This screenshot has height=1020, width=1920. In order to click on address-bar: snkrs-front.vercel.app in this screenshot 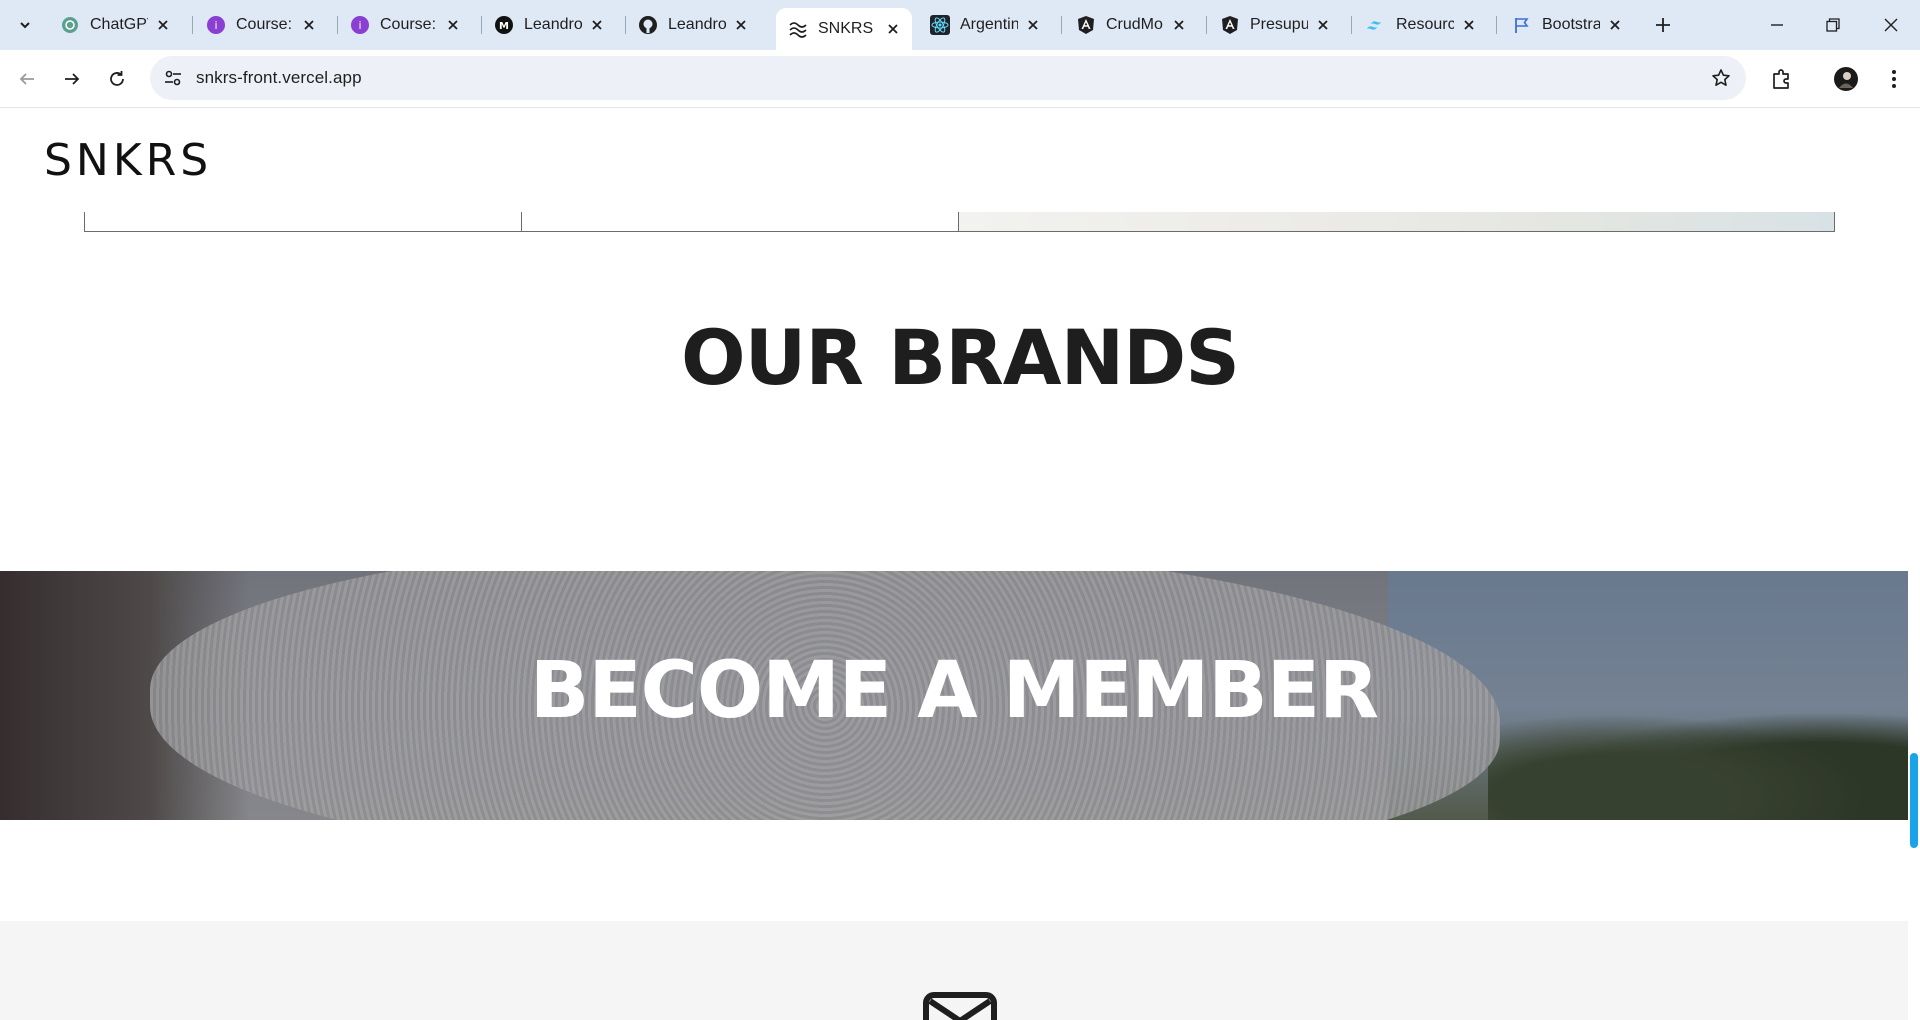, I will do `click(948, 78)`.